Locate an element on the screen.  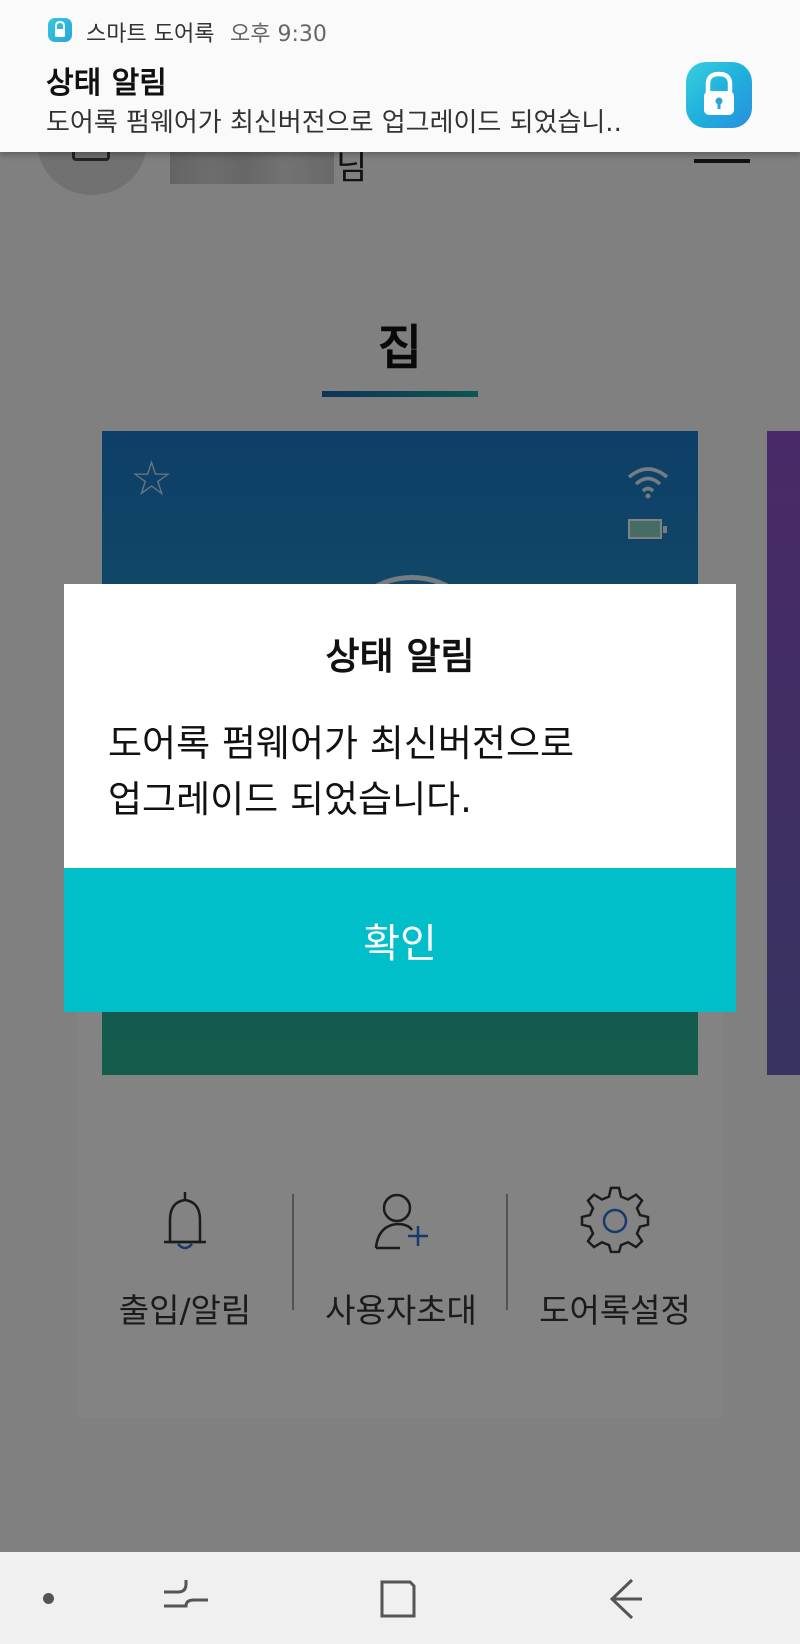
lock-app-icon is located at coordinates (60, 30).